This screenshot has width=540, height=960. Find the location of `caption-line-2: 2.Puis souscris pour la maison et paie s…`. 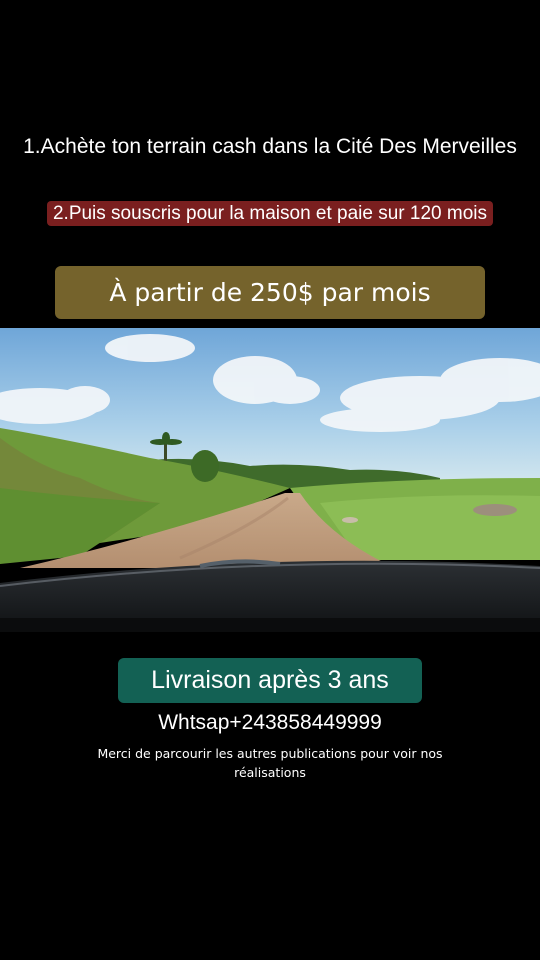

caption-line-2: 2.Puis souscris pour la maison et paie s… is located at coordinates (270, 213).